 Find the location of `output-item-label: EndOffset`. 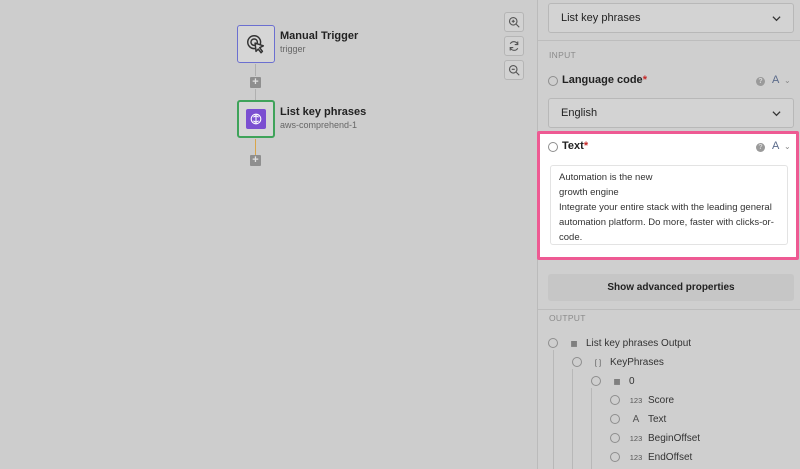

output-item-label: EndOffset is located at coordinates (670, 457).